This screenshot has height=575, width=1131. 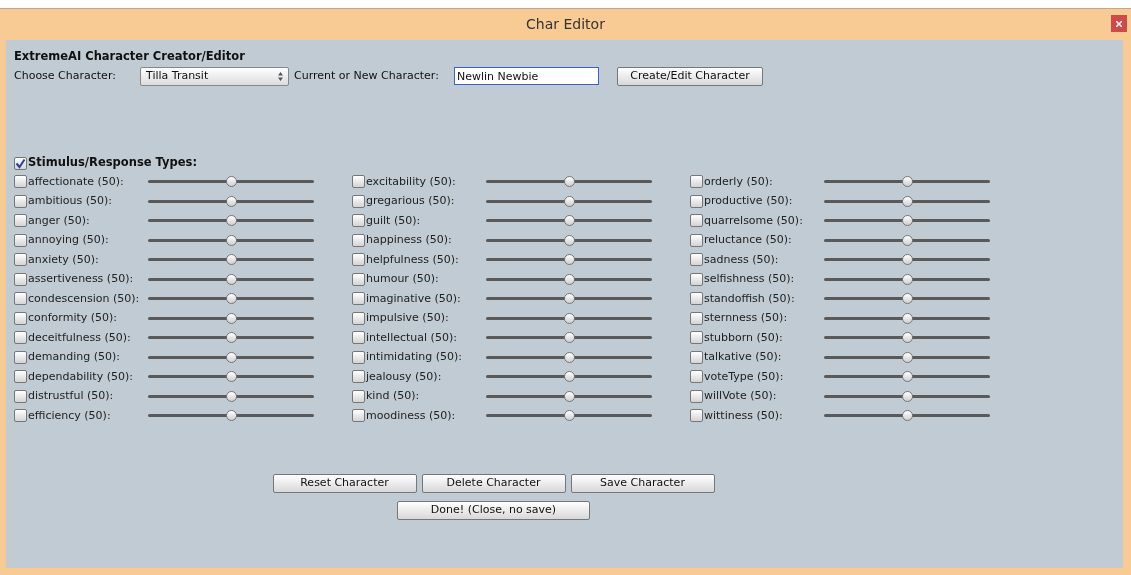 I want to click on slider-label: gregarious (50):, so click(x=411, y=201).